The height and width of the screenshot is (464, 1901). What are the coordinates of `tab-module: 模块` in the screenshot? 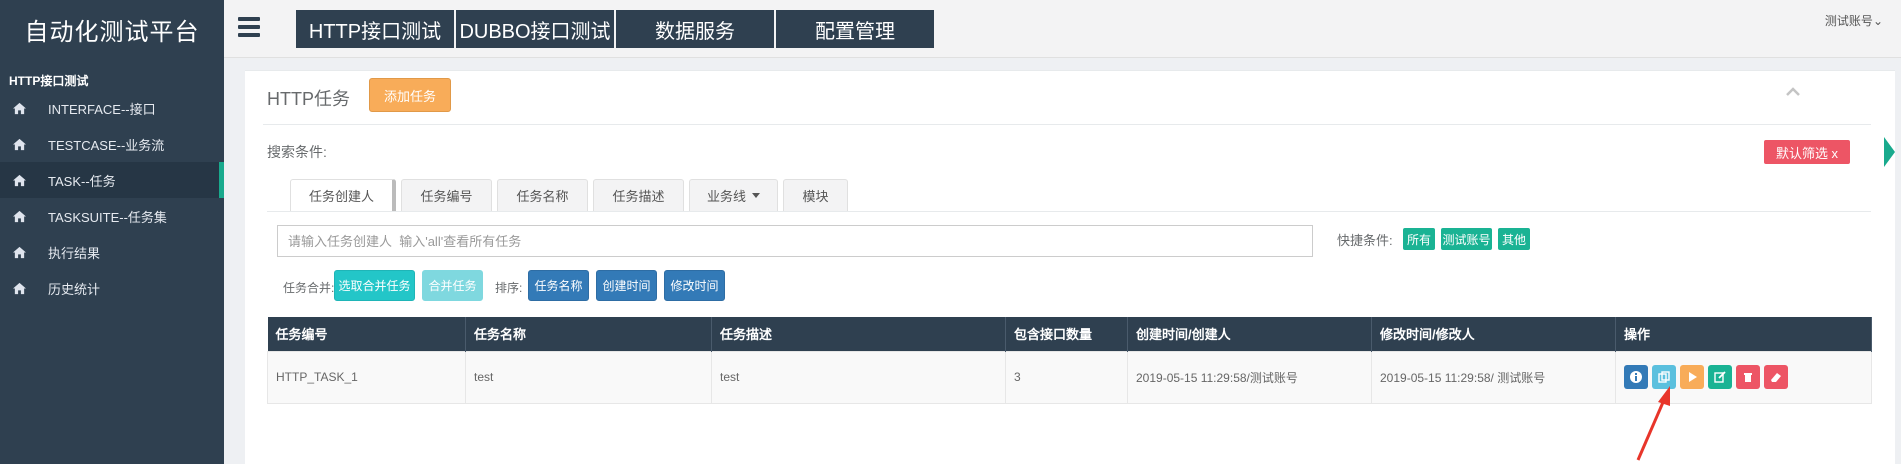 It's located at (815, 195).